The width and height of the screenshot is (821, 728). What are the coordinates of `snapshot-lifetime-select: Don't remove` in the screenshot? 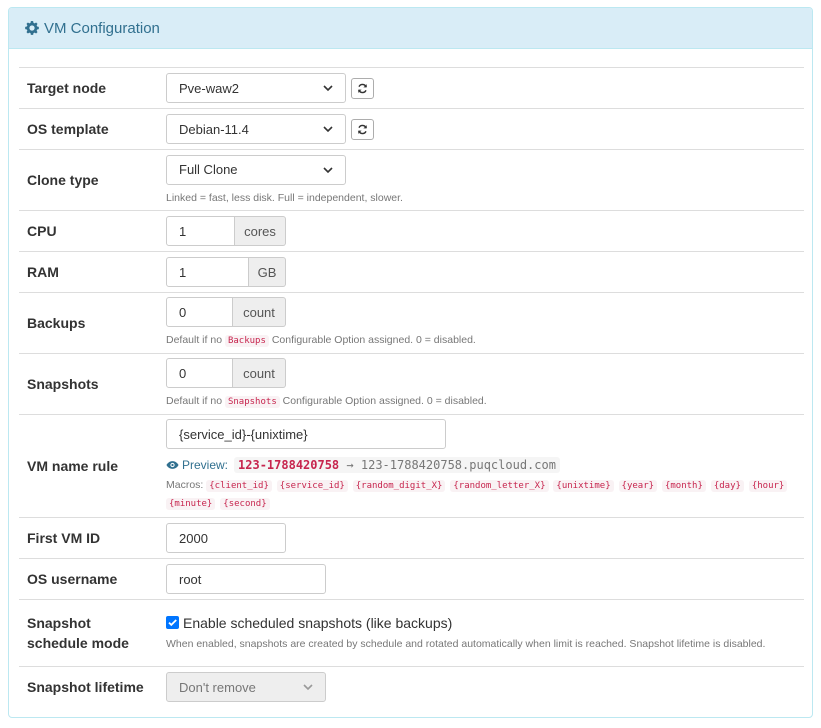 It's located at (246, 687).